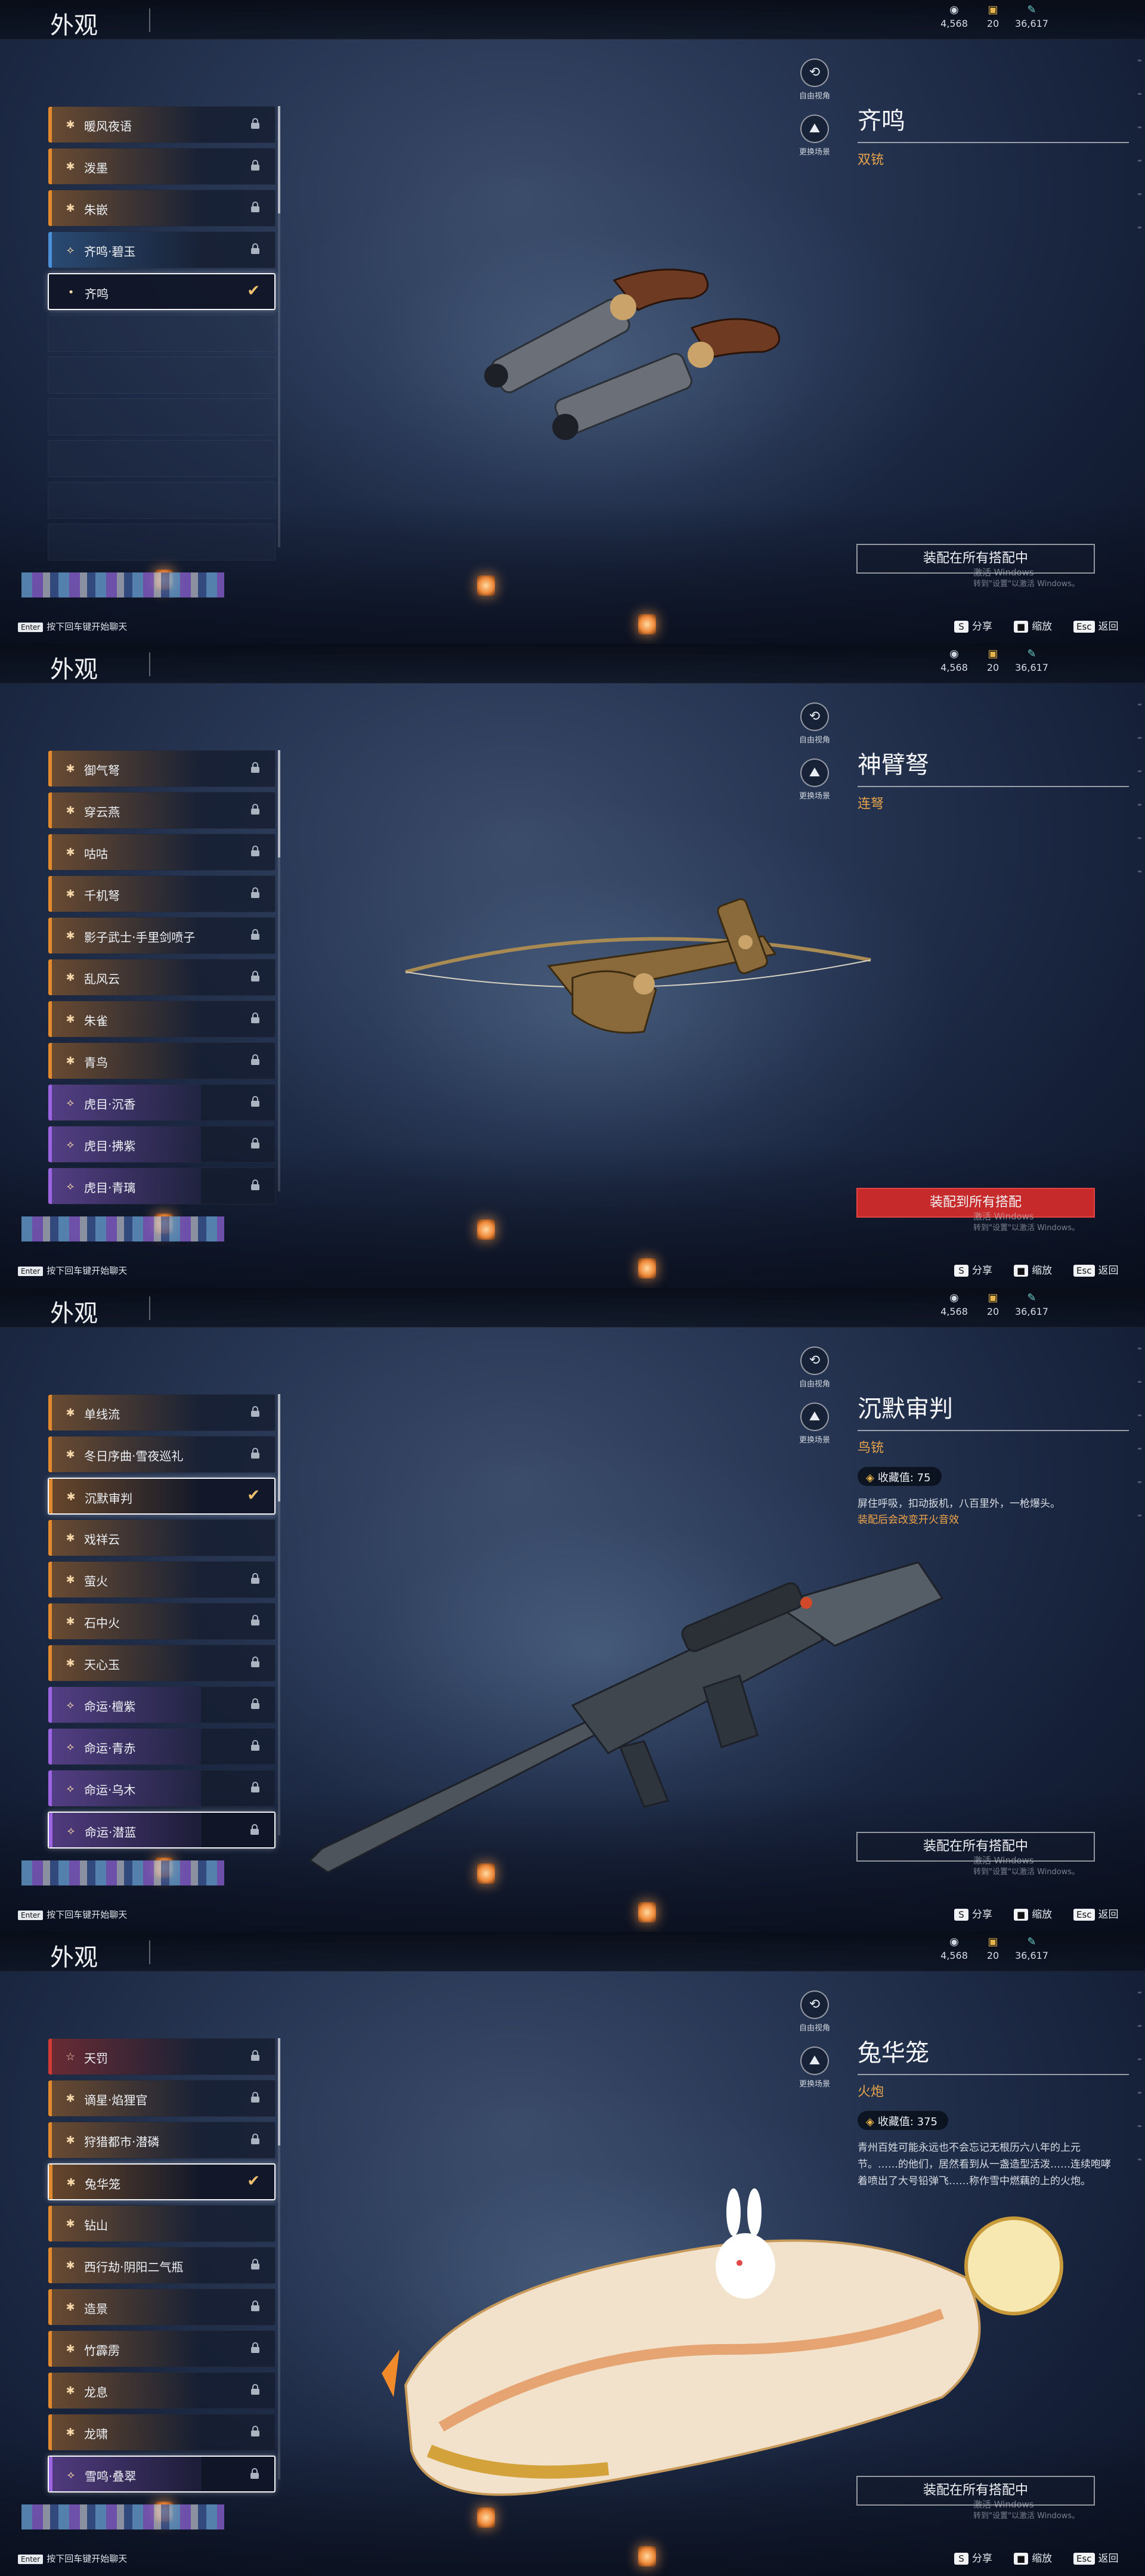 The height and width of the screenshot is (2576, 1145). Describe the element at coordinates (162, 1664) in the screenshot. I see `skin-item: ✱ 天心玉` at that location.